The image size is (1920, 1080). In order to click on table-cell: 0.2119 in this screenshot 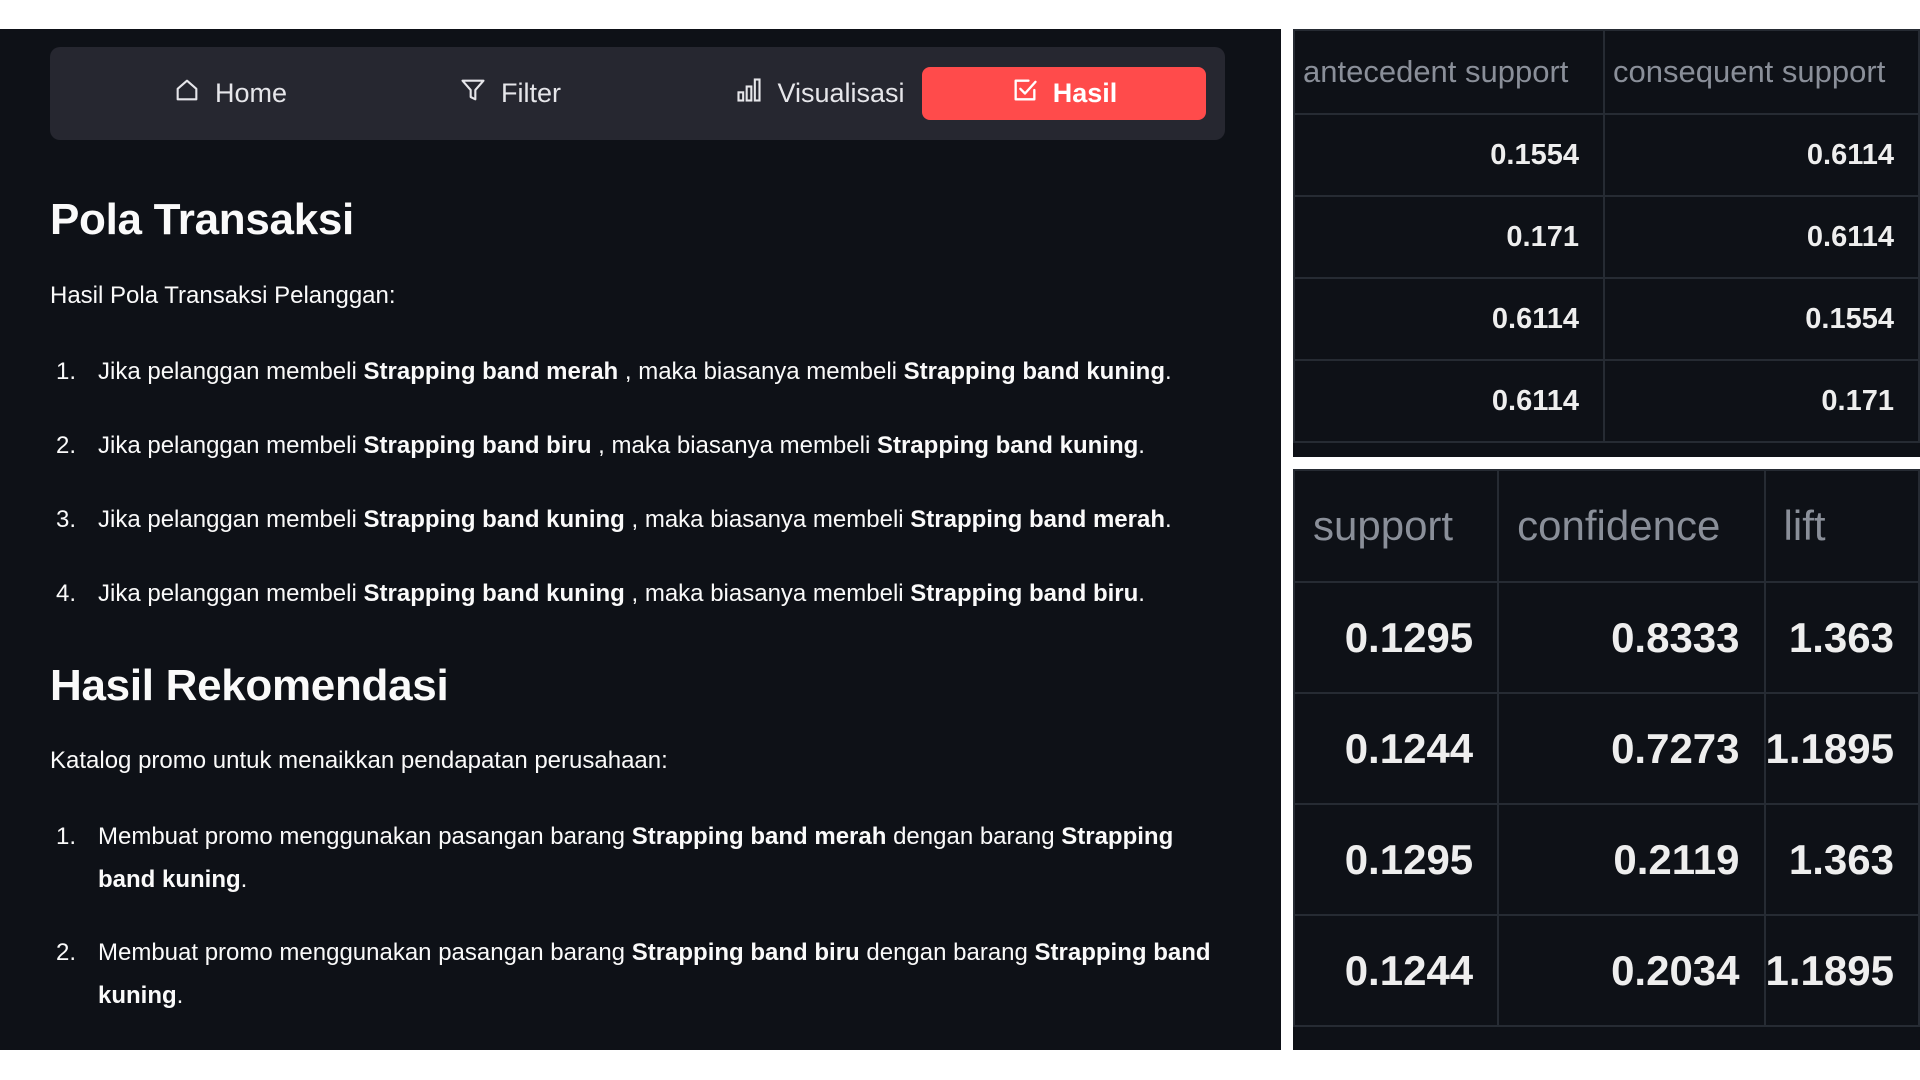, I will do `click(1631, 859)`.